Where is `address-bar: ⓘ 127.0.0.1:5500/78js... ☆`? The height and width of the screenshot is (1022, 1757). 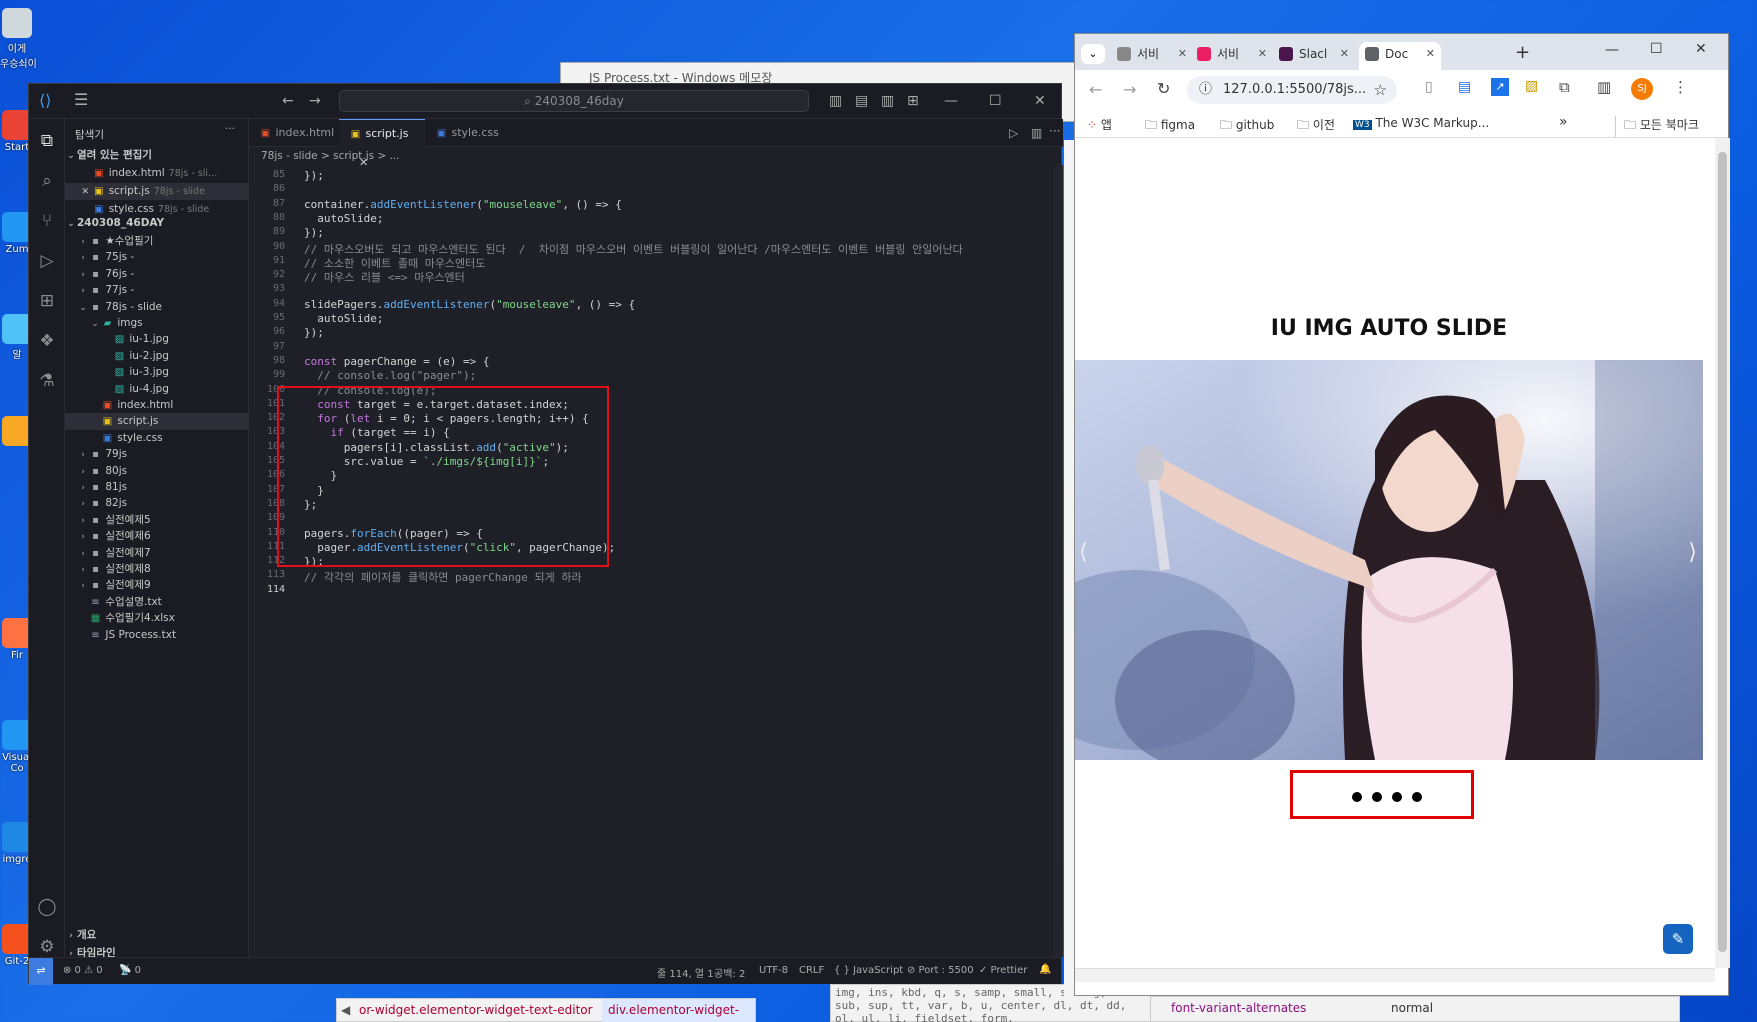
address-bar: ⓘ 127.0.0.1:5500/78js... ☆ is located at coordinates (1292, 90).